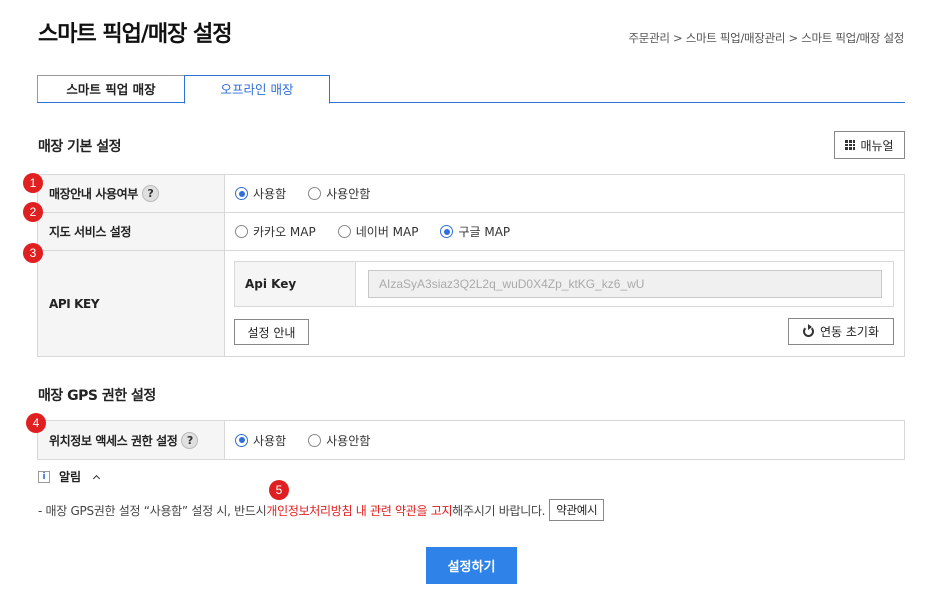 The height and width of the screenshot is (604, 940). What do you see at coordinates (257, 89) in the screenshot?
I see `tab-offline-store: 오프라인 매장` at bounding box center [257, 89].